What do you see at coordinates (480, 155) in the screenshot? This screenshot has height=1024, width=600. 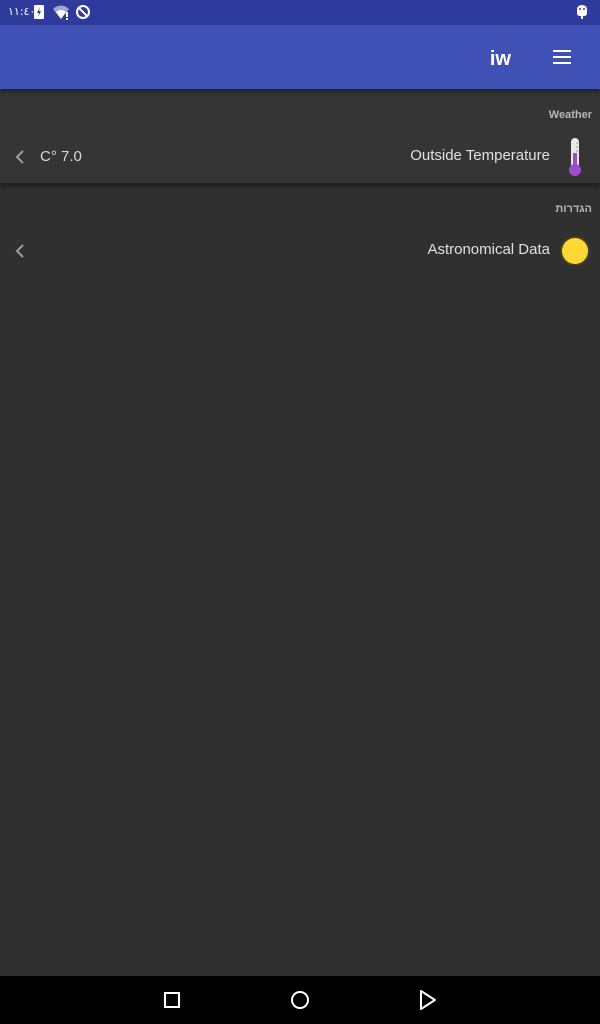 I see `outside-temperature-title: Outside Temperature` at bounding box center [480, 155].